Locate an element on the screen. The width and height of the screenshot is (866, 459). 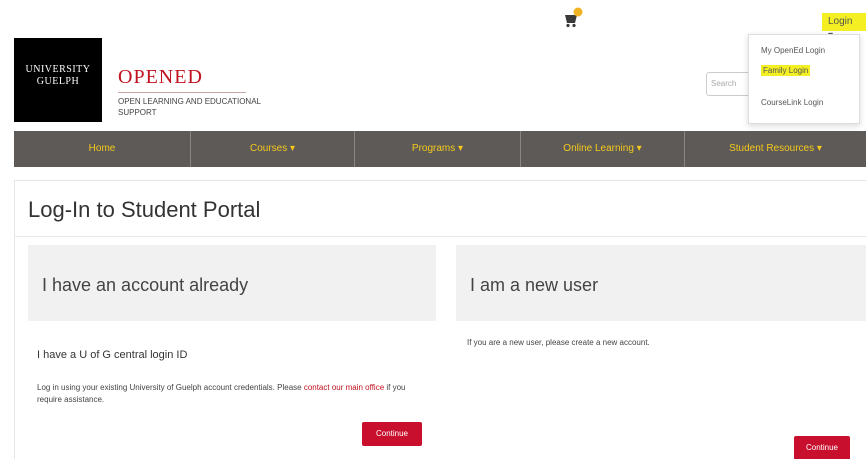
title-divider is located at coordinates (440, 236).